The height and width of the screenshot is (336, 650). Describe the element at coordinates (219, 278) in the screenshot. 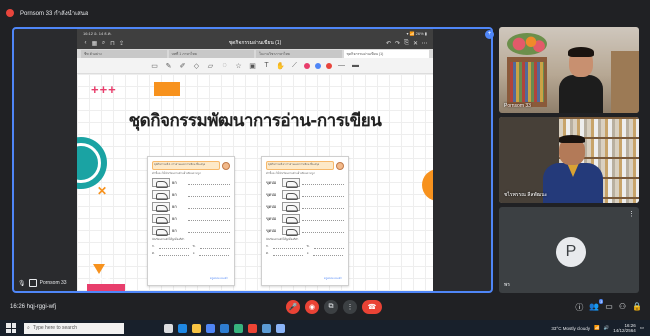

I see `worksheet-footer: ครูพรสม ทองคำ` at that location.